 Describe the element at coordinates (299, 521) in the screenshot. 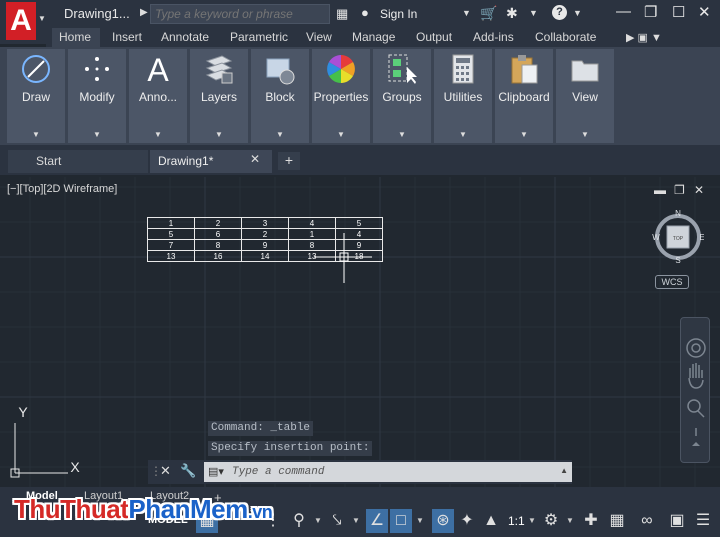

I see `polar-tracking-icon: ⚲` at that location.